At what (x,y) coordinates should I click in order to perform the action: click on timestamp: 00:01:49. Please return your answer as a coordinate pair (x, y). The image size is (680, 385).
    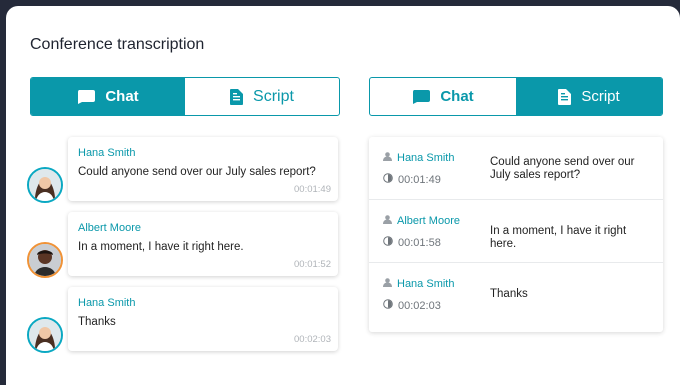
    Looking at the image, I should click on (419, 179).